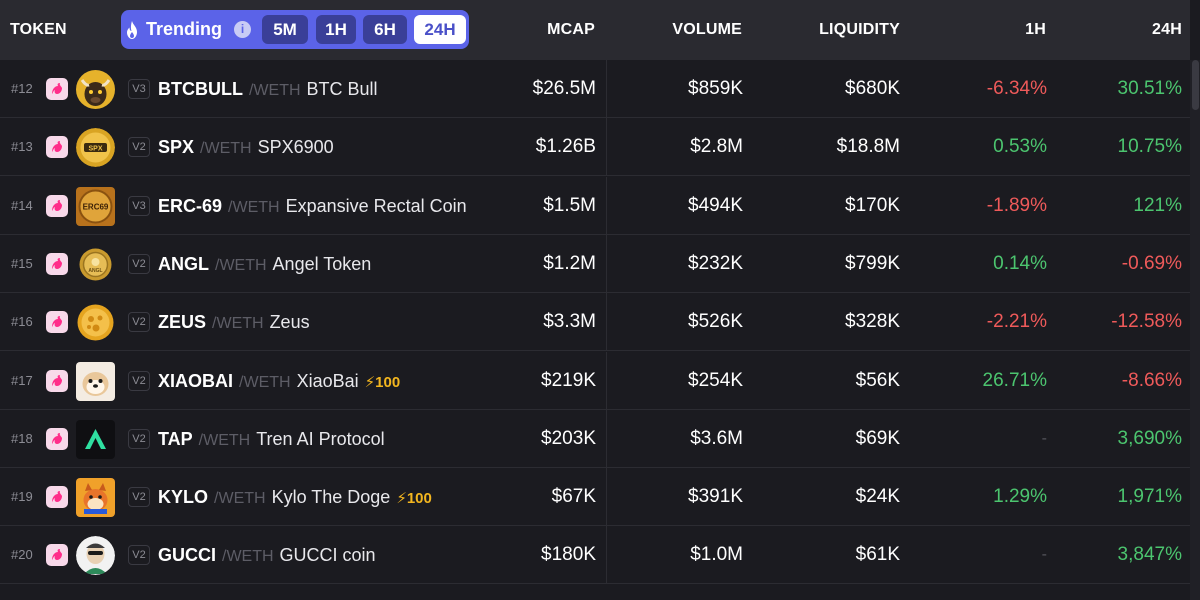 This screenshot has height=600, width=1200. What do you see at coordinates (715, 263) in the screenshot?
I see `volume-value: $232K` at bounding box center [715, 263].